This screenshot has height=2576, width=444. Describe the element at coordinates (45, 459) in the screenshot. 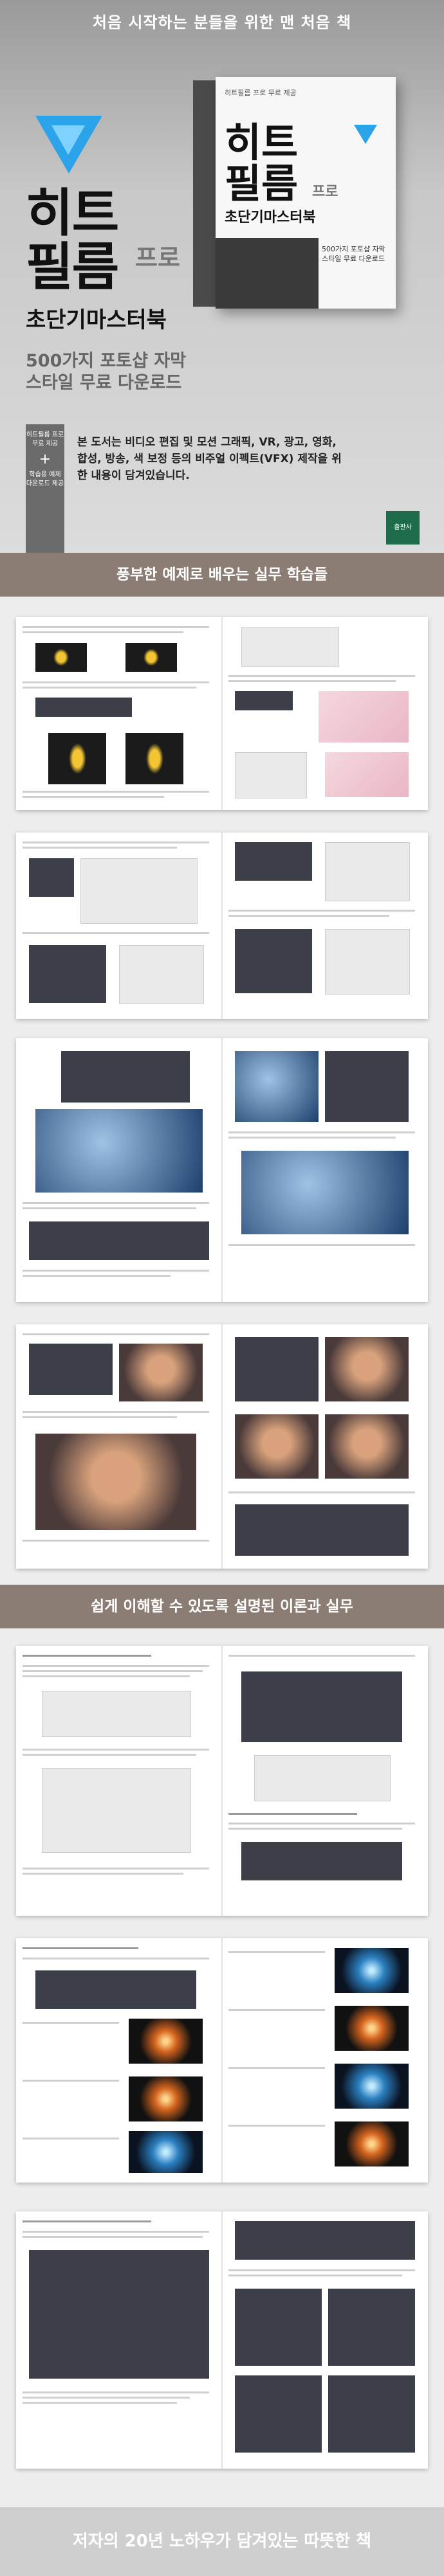

I see `promo-plus: +` at that location.